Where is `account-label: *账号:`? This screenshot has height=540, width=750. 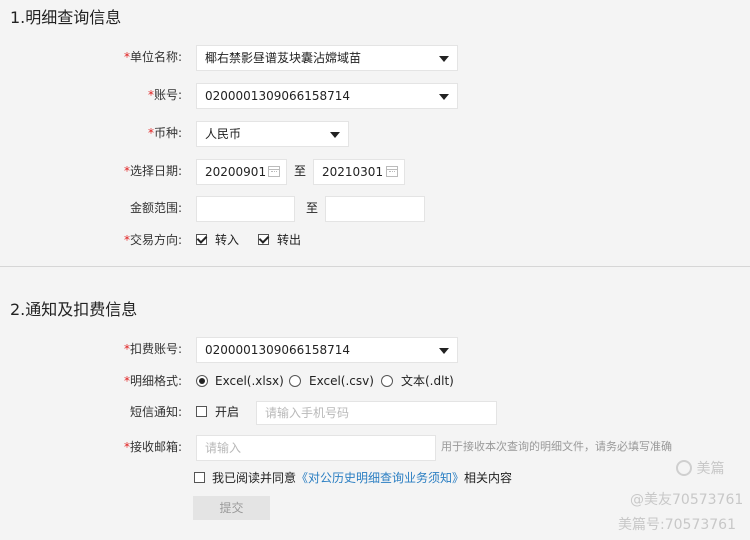 account-label: *账号: is located at coordinates (164, 95).